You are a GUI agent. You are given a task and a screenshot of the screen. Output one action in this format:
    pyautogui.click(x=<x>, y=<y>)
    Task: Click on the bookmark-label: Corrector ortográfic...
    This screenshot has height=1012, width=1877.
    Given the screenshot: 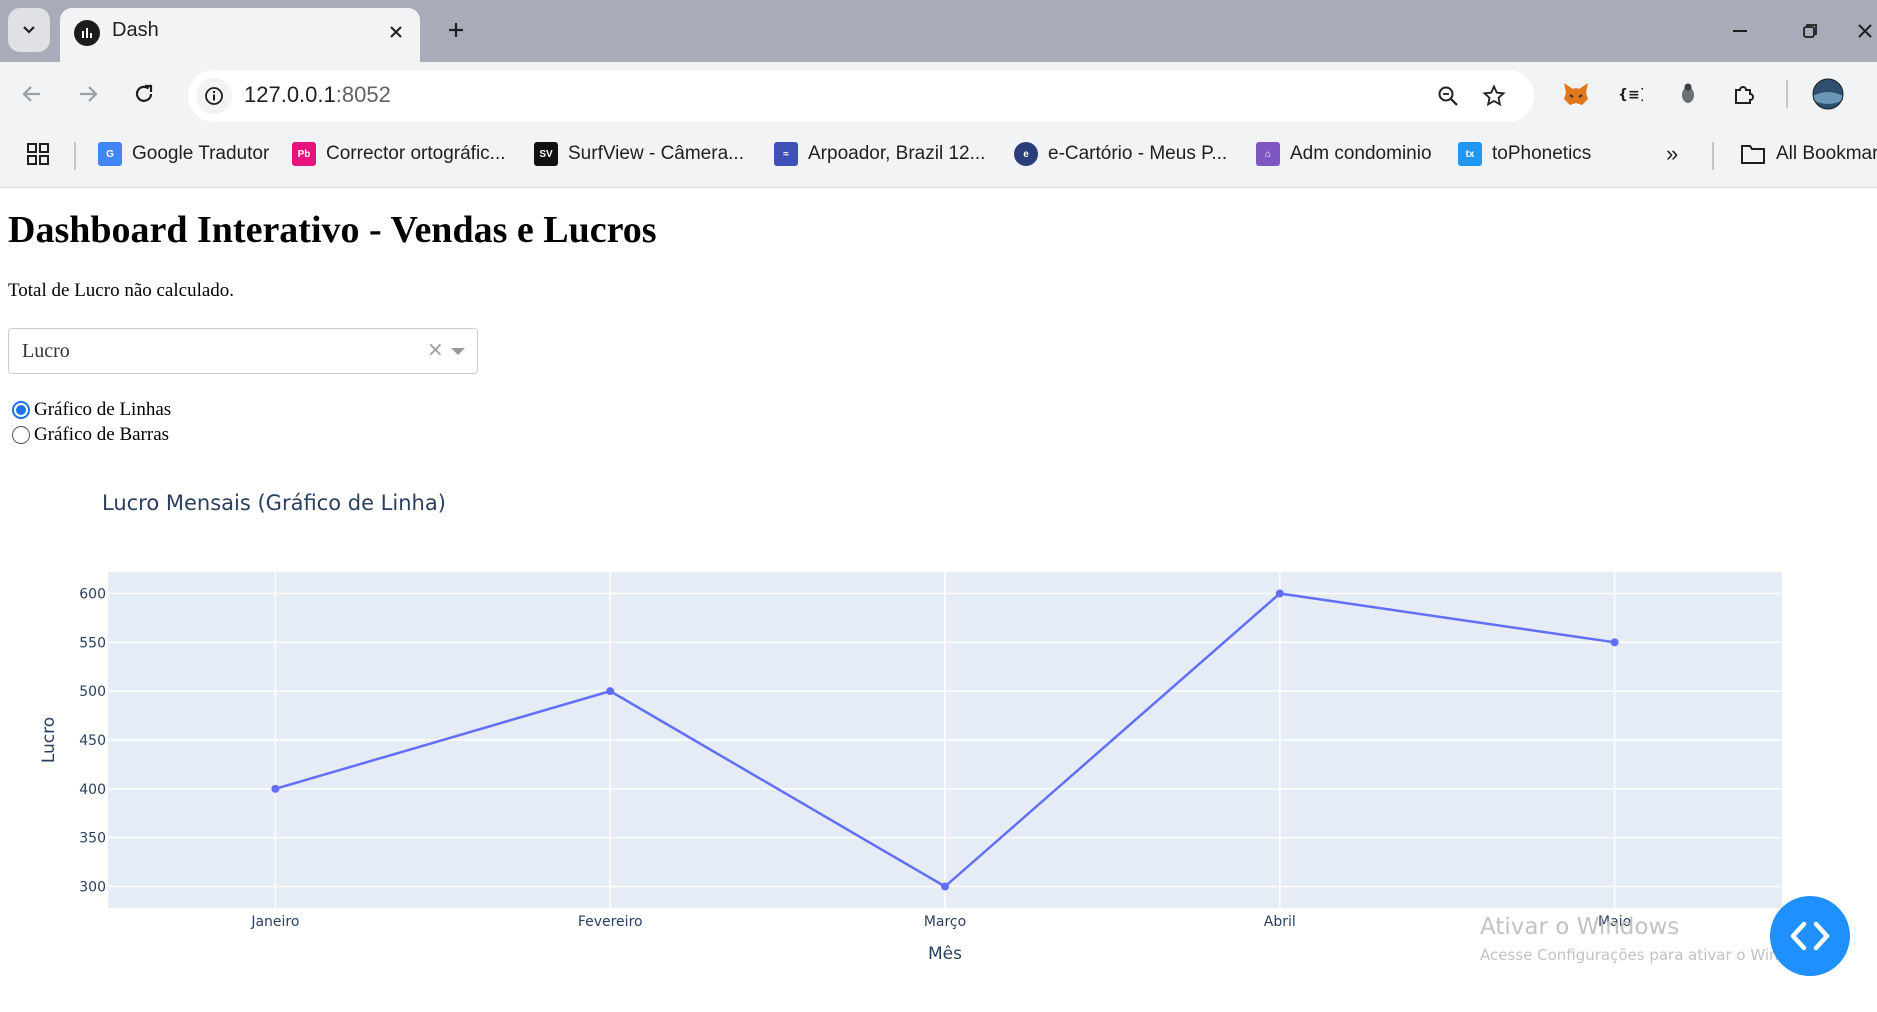 What is the action you would take?
    pyautogui.click(x=416, y=153)
    